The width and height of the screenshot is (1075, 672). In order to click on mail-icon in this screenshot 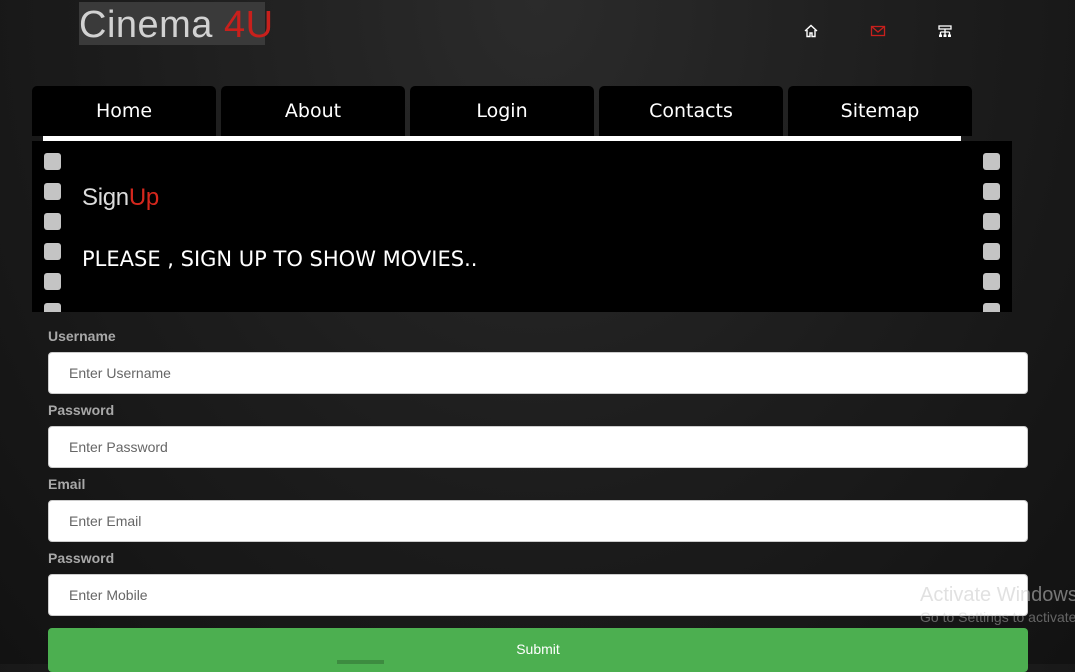, I will do `click(878, 31)`.